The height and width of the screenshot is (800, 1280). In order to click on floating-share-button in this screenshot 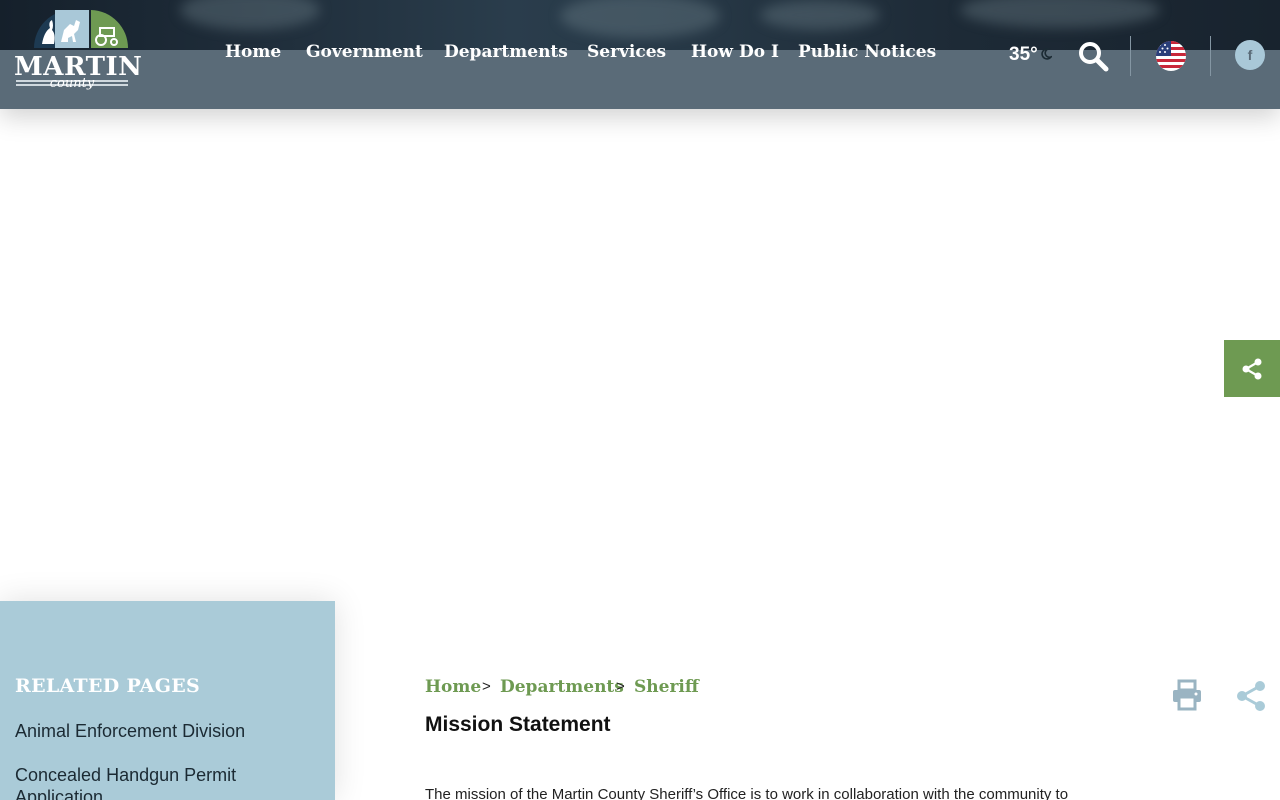, I will do `click(1252, 368)`.